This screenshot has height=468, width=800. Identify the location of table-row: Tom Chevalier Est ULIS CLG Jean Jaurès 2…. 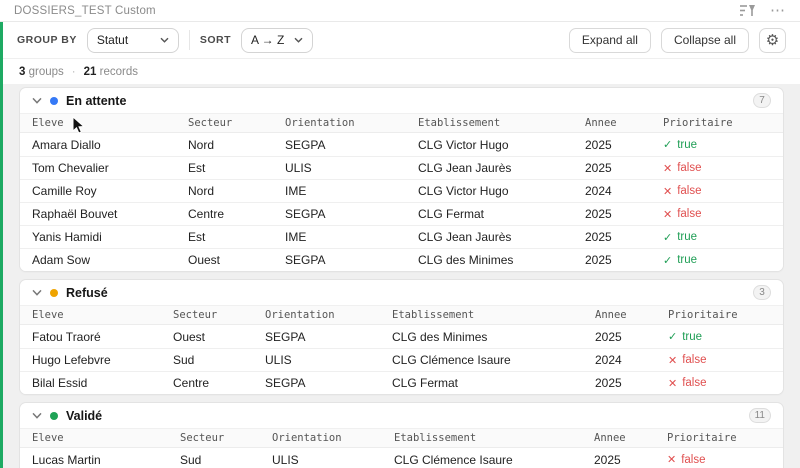
(401, 167).